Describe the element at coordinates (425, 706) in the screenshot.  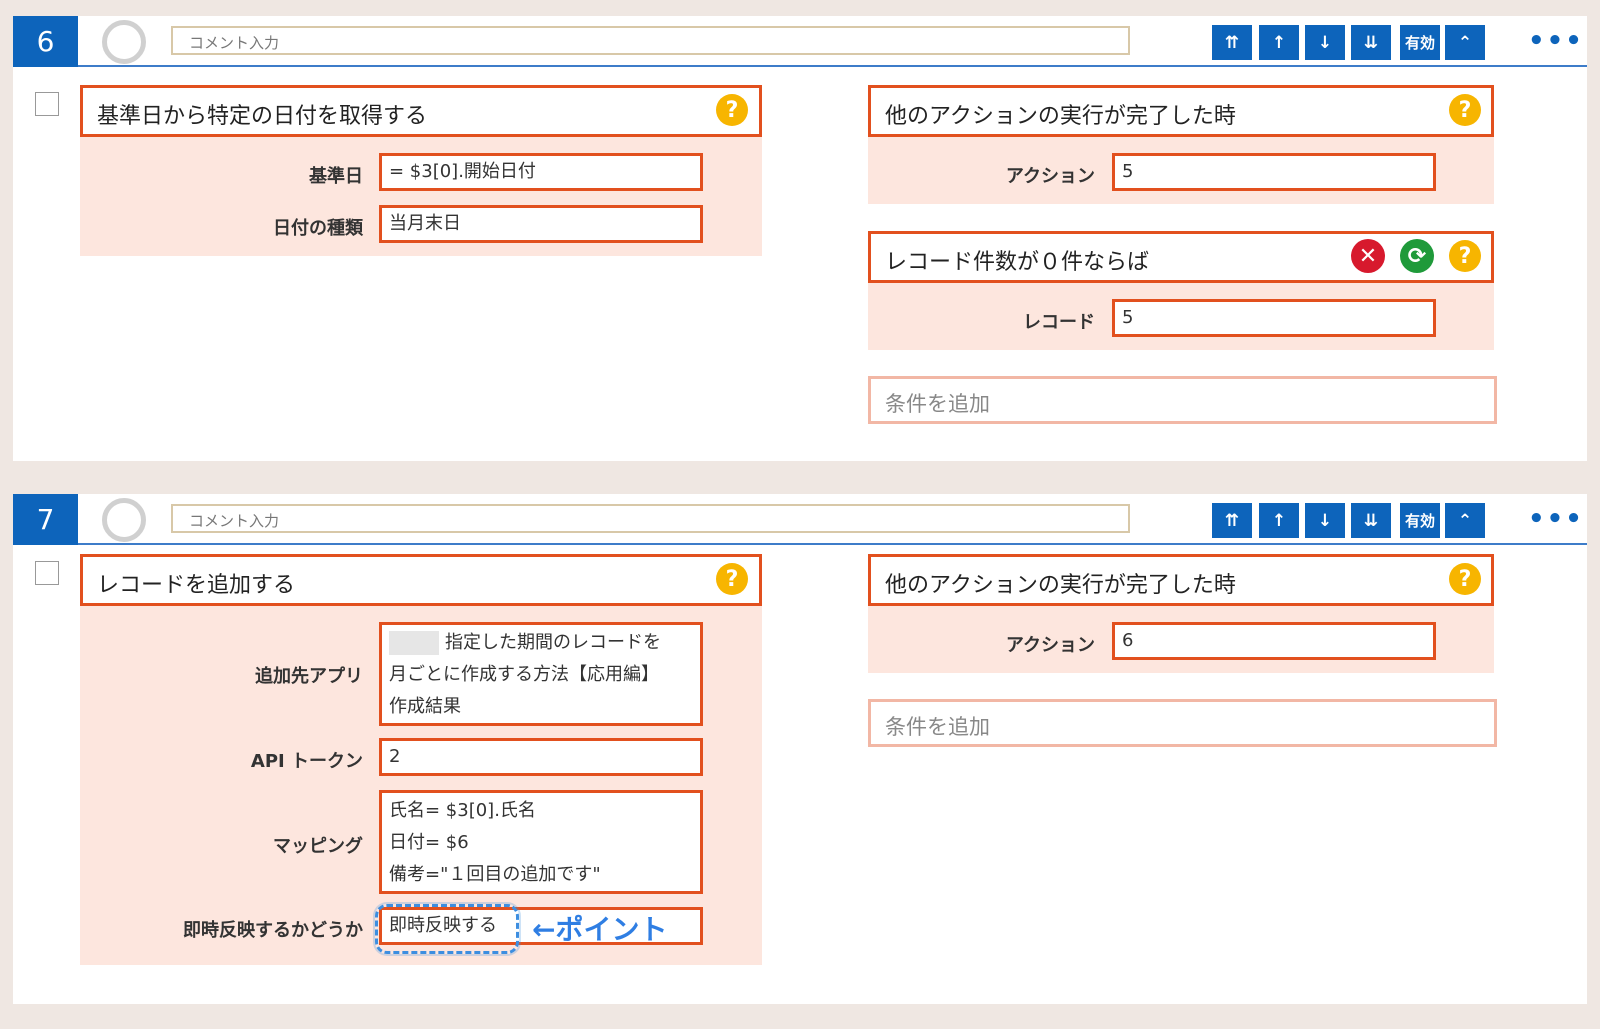
I see `target-app-line: 作成結果` at that location.